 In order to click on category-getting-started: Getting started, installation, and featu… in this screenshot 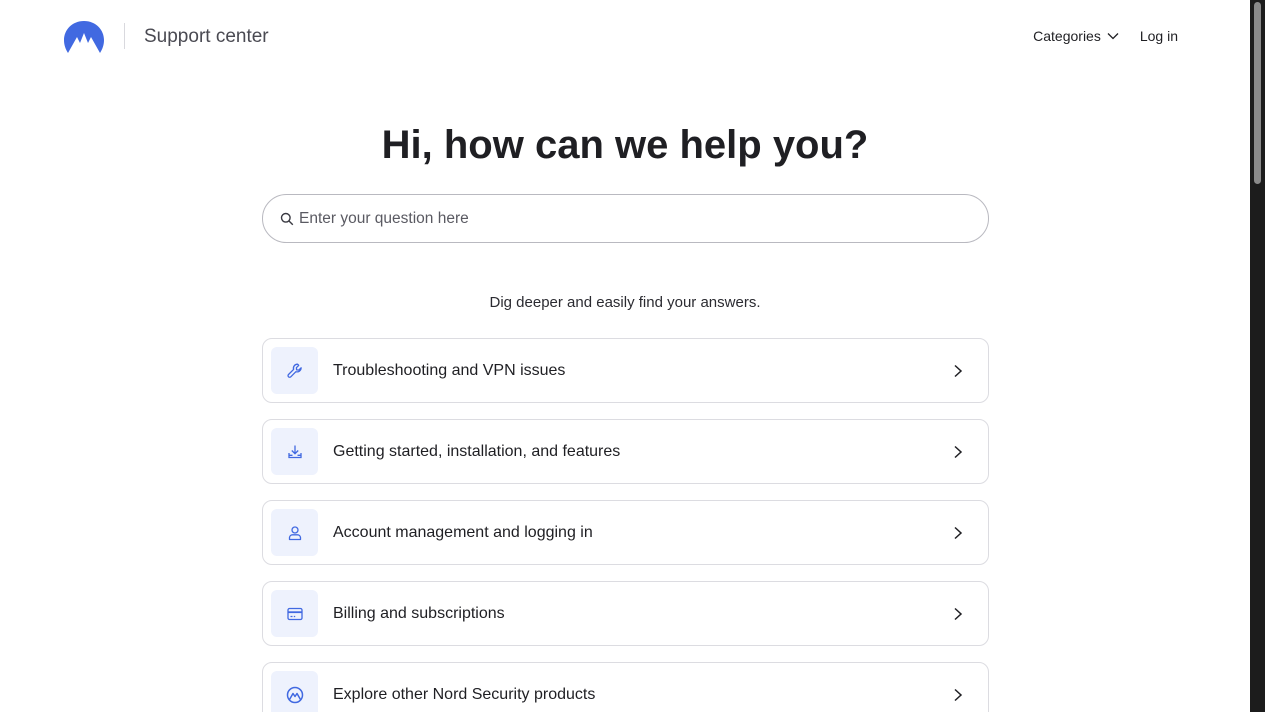, I will do `click(625, 451)`.